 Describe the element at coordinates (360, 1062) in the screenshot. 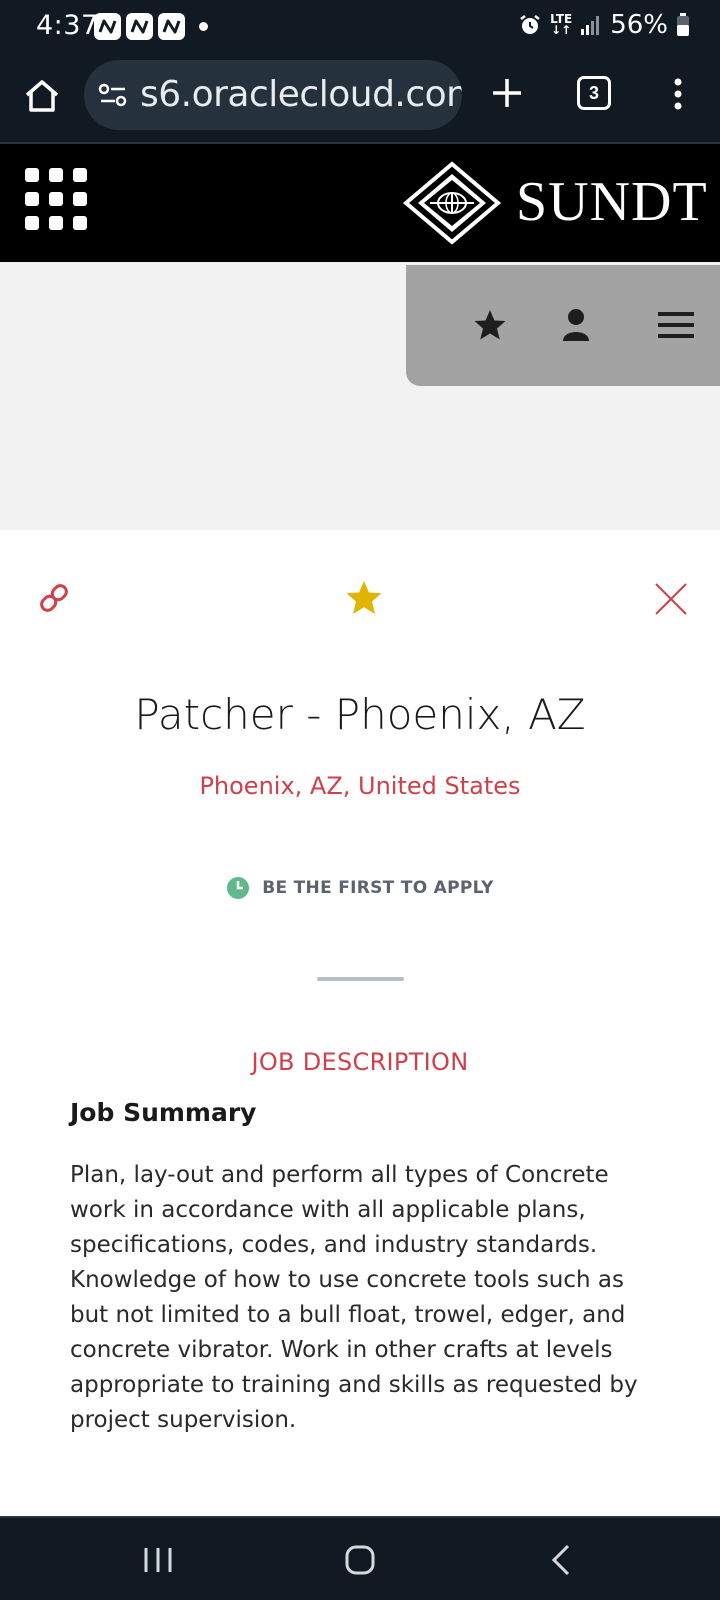

I see `job-description-heading: JOB DESCRIPTION` at that location.